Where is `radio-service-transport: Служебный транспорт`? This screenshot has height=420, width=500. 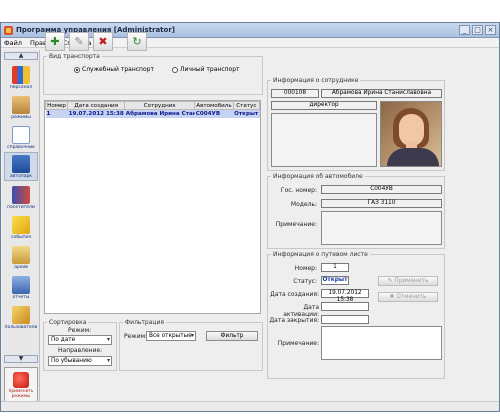 radio-service-transport: Служебный транспорт is located at coordinates (114, 69).